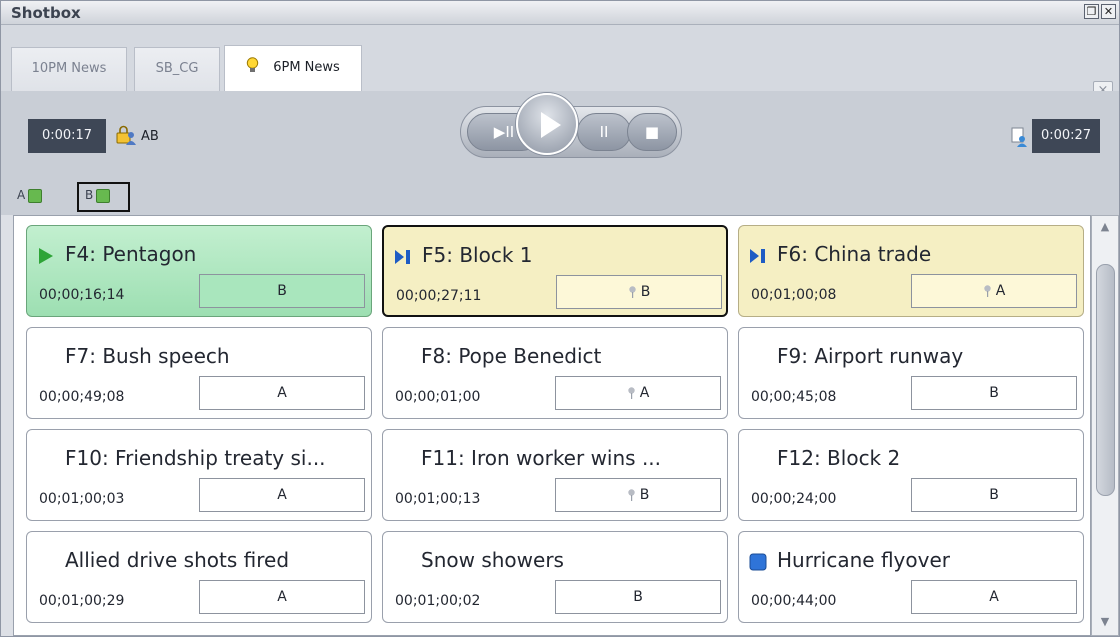 The width and height of the screenshot is (1120, 637). I want to click on scroll-thumb, so click(1105, 380).